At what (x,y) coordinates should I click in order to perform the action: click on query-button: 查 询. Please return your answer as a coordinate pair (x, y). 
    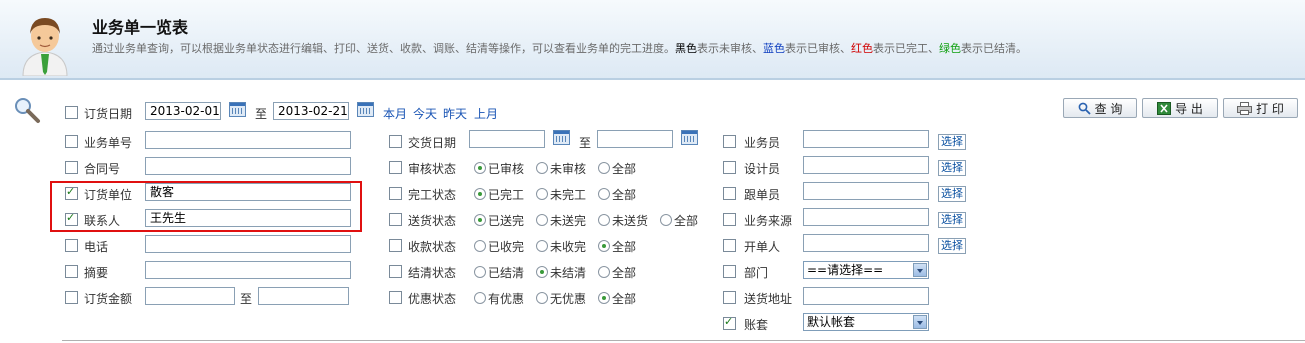
    Looking at the image, I should click on (1100, 108).